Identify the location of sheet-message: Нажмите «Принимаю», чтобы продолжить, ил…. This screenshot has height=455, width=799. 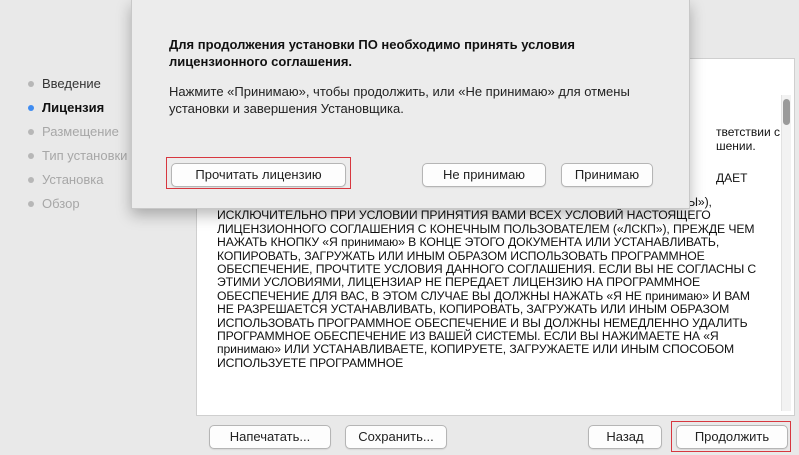
(399, 100).